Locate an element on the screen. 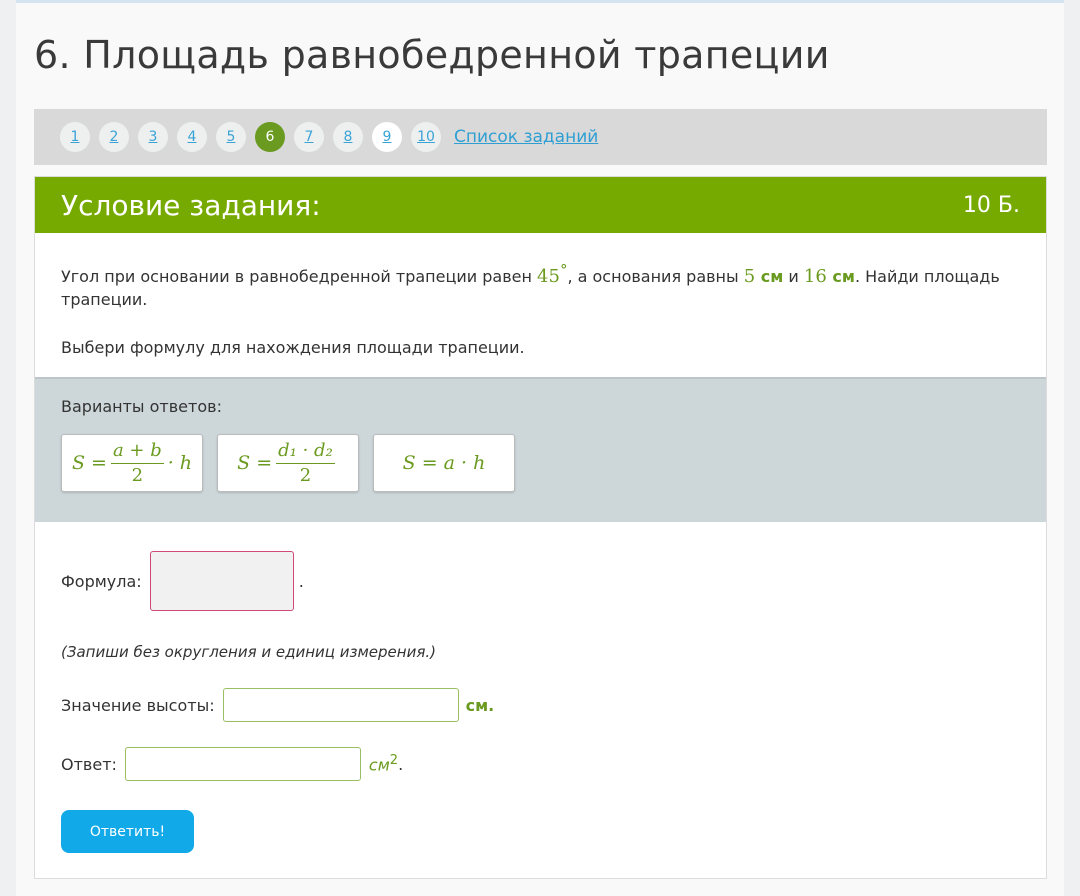 This screenshot has height=896, width=1080. fraction-numerator: a + b is located at coordinates (137, 452).